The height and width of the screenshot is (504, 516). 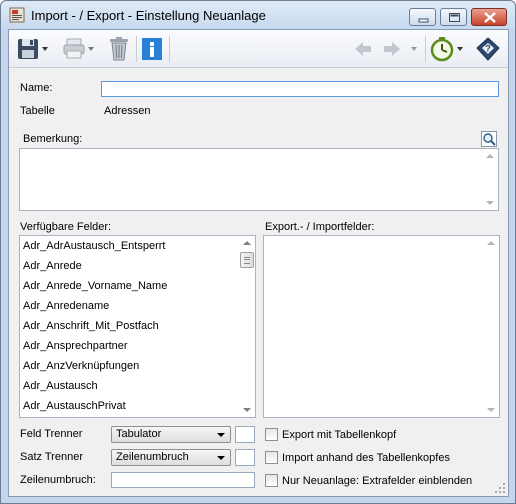 What do you see at coordinates (17, 15) in the screenshot?
I see `import-export-app-icon` at bounding box center [17, 15].